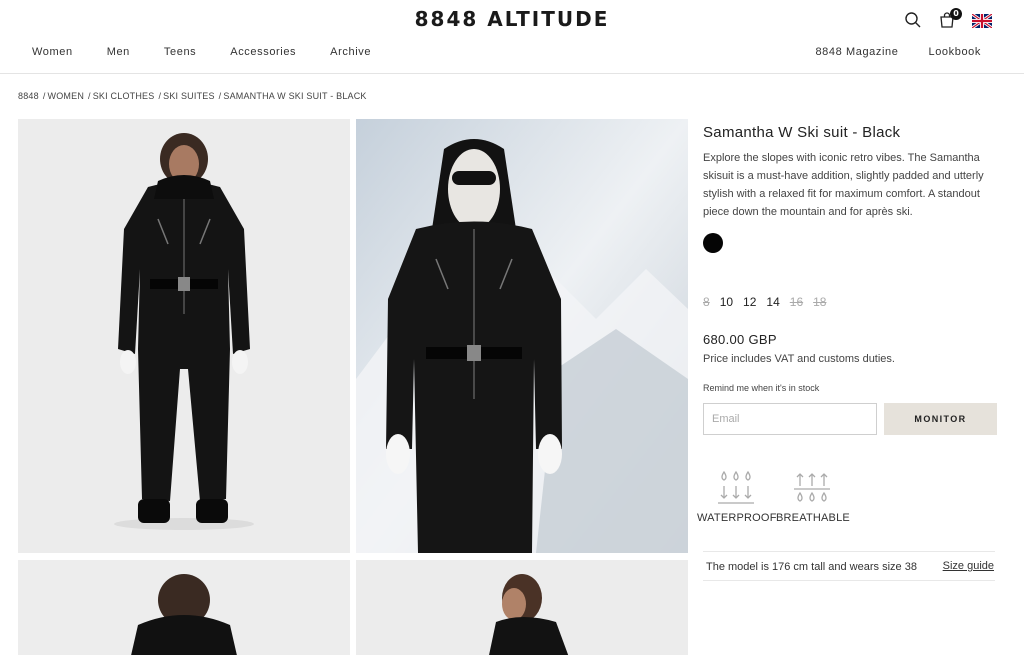  I want to click on size-option: 8, so click(706, 302).